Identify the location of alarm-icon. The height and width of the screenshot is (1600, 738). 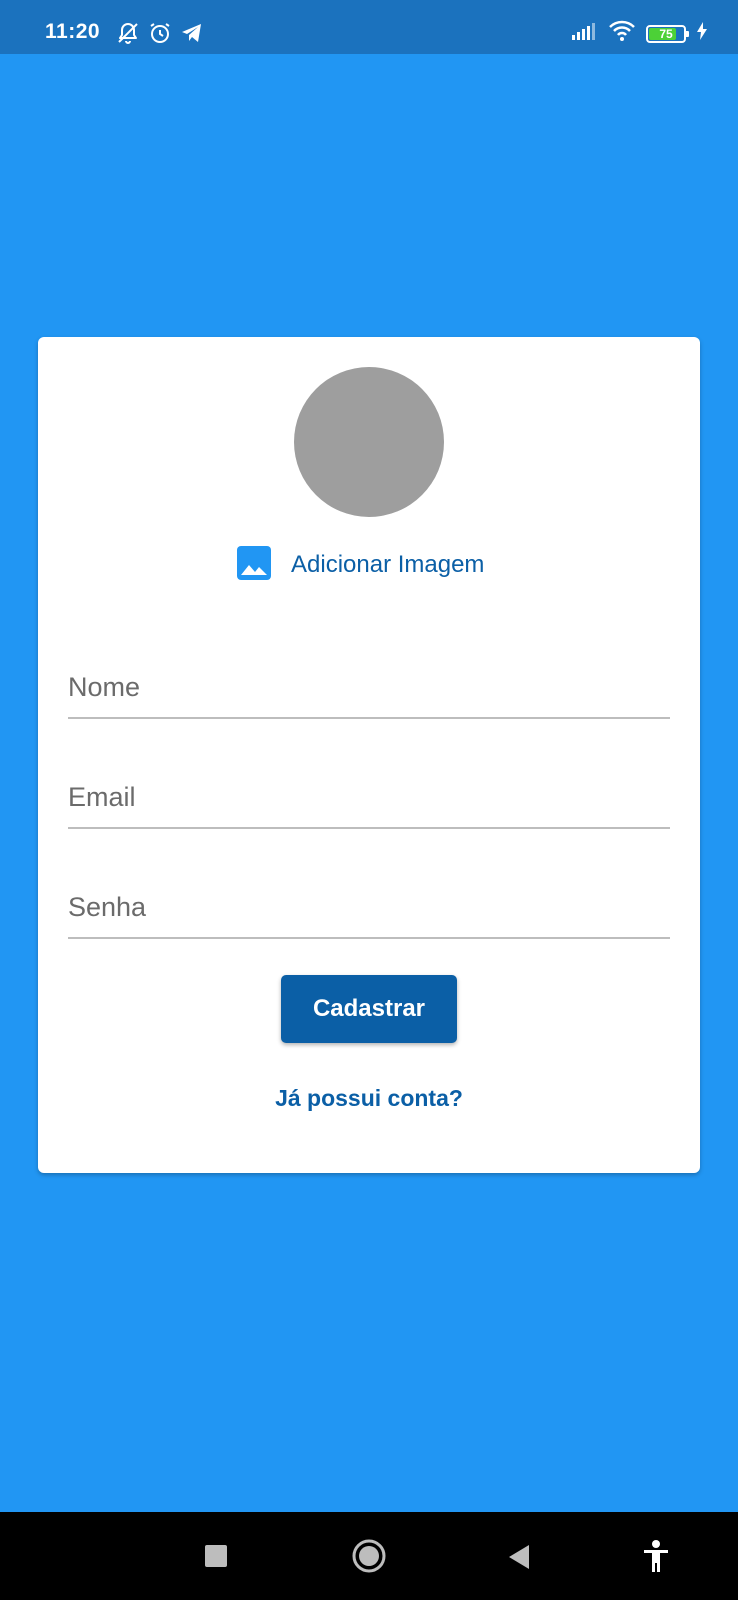
(160, 35).